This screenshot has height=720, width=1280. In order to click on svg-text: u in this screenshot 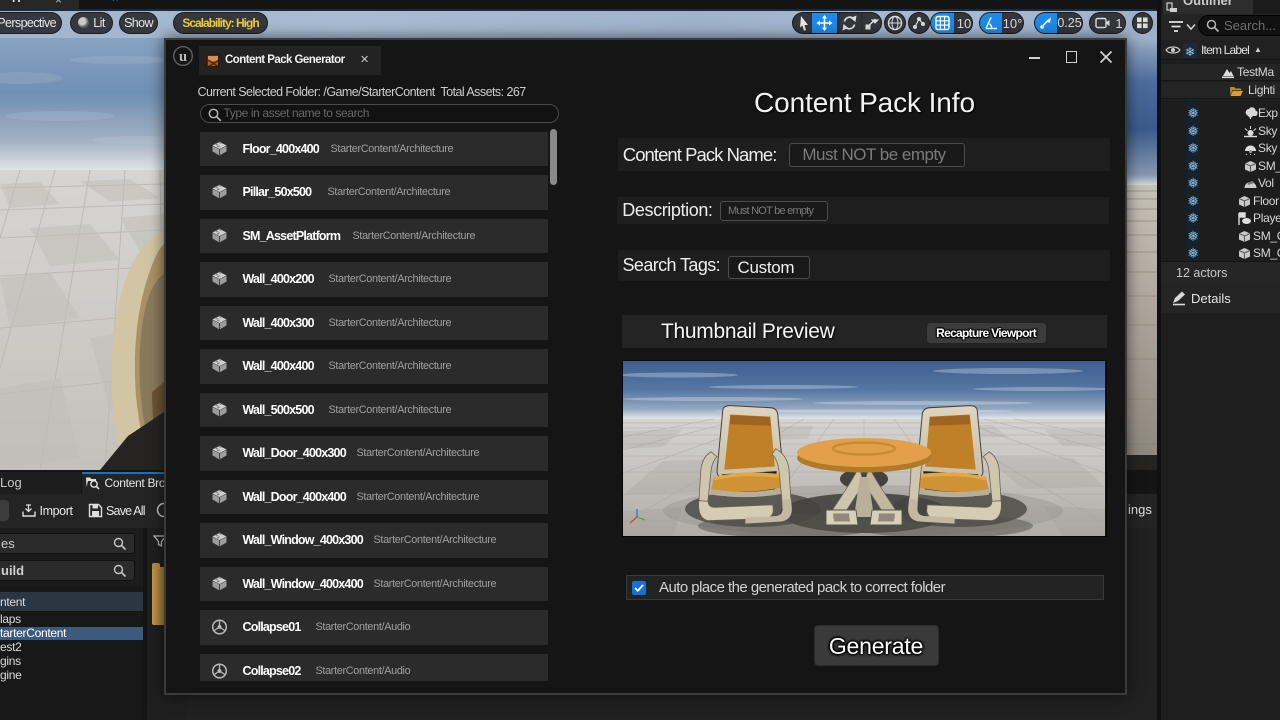, I will do `click(183, 57)`.